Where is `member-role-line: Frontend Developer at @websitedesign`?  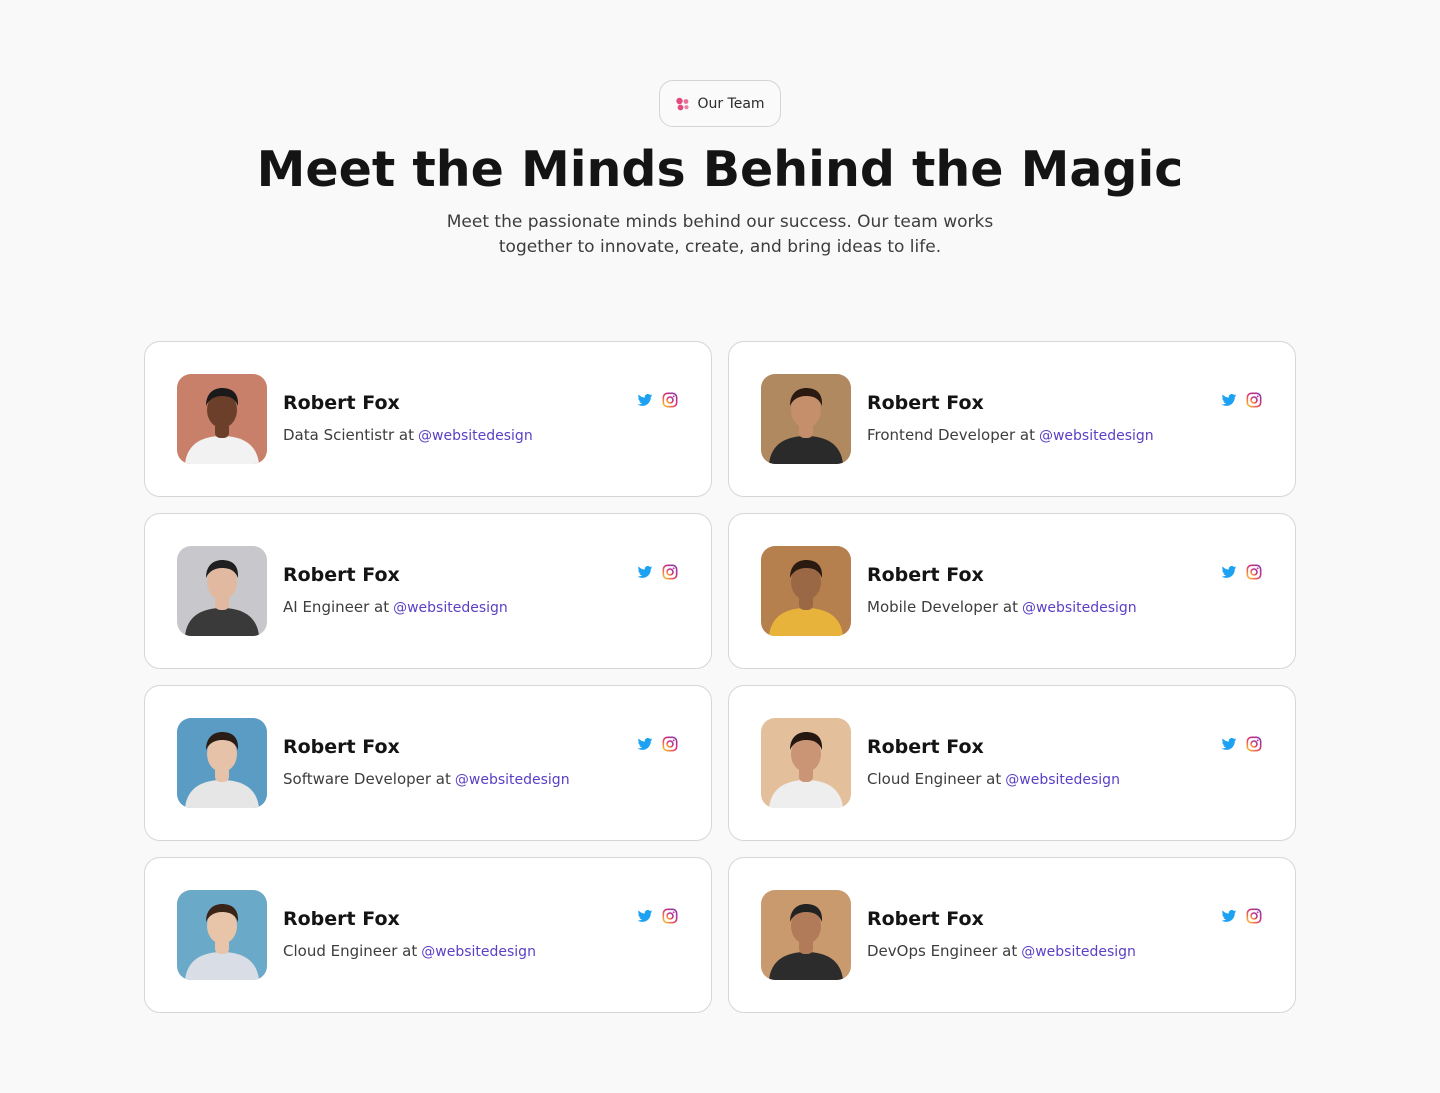
member-role-line: Frontend Developer at @websitedesign is located at coordinates (1010, 435).